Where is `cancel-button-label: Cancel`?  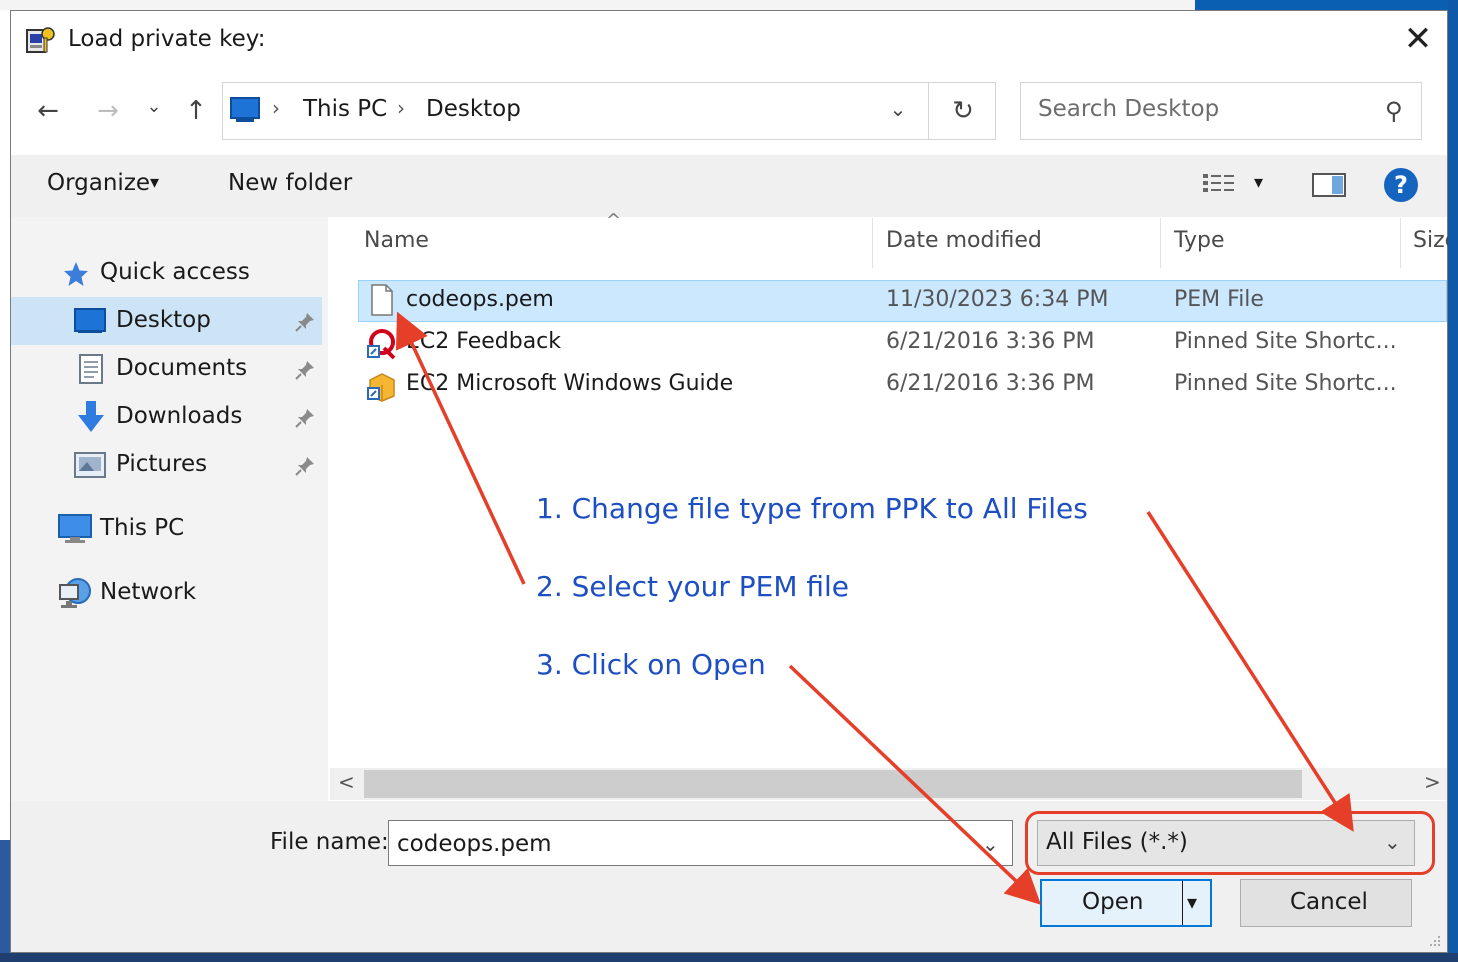 cancel-button-label: Cancel is located at coordinates (1329, 902).